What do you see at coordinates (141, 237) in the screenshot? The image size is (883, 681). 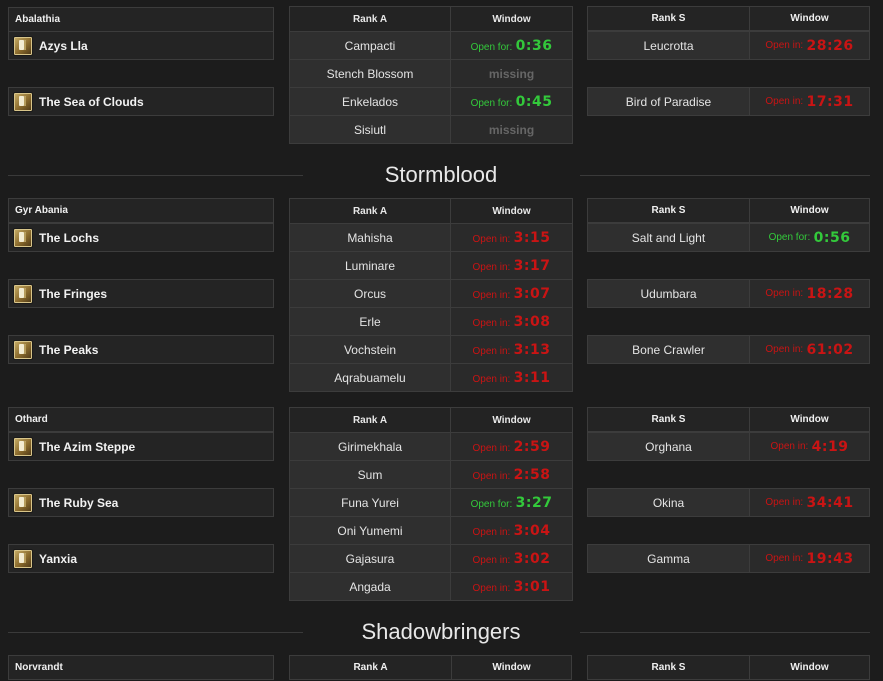 I see `zone-the-lochs: The Lochs` at bounding box center [141, 237].